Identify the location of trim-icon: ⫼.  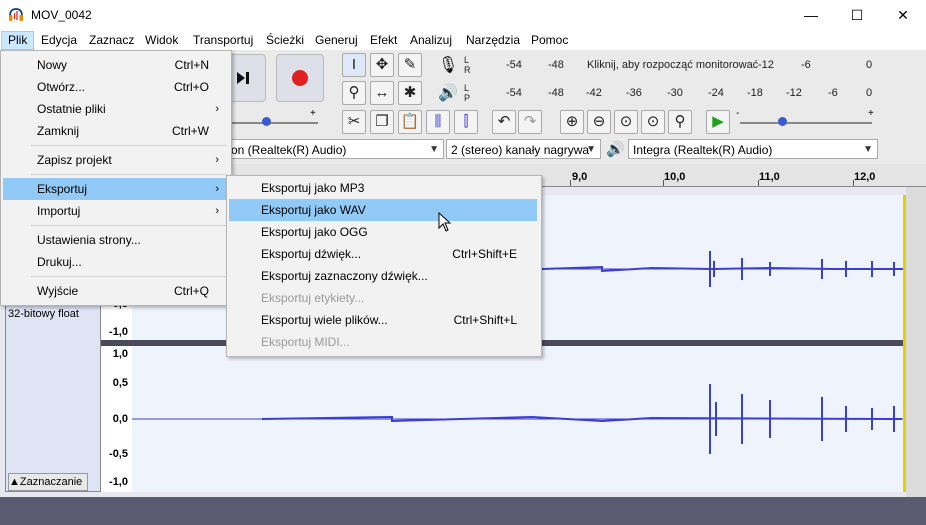
(438, 121).